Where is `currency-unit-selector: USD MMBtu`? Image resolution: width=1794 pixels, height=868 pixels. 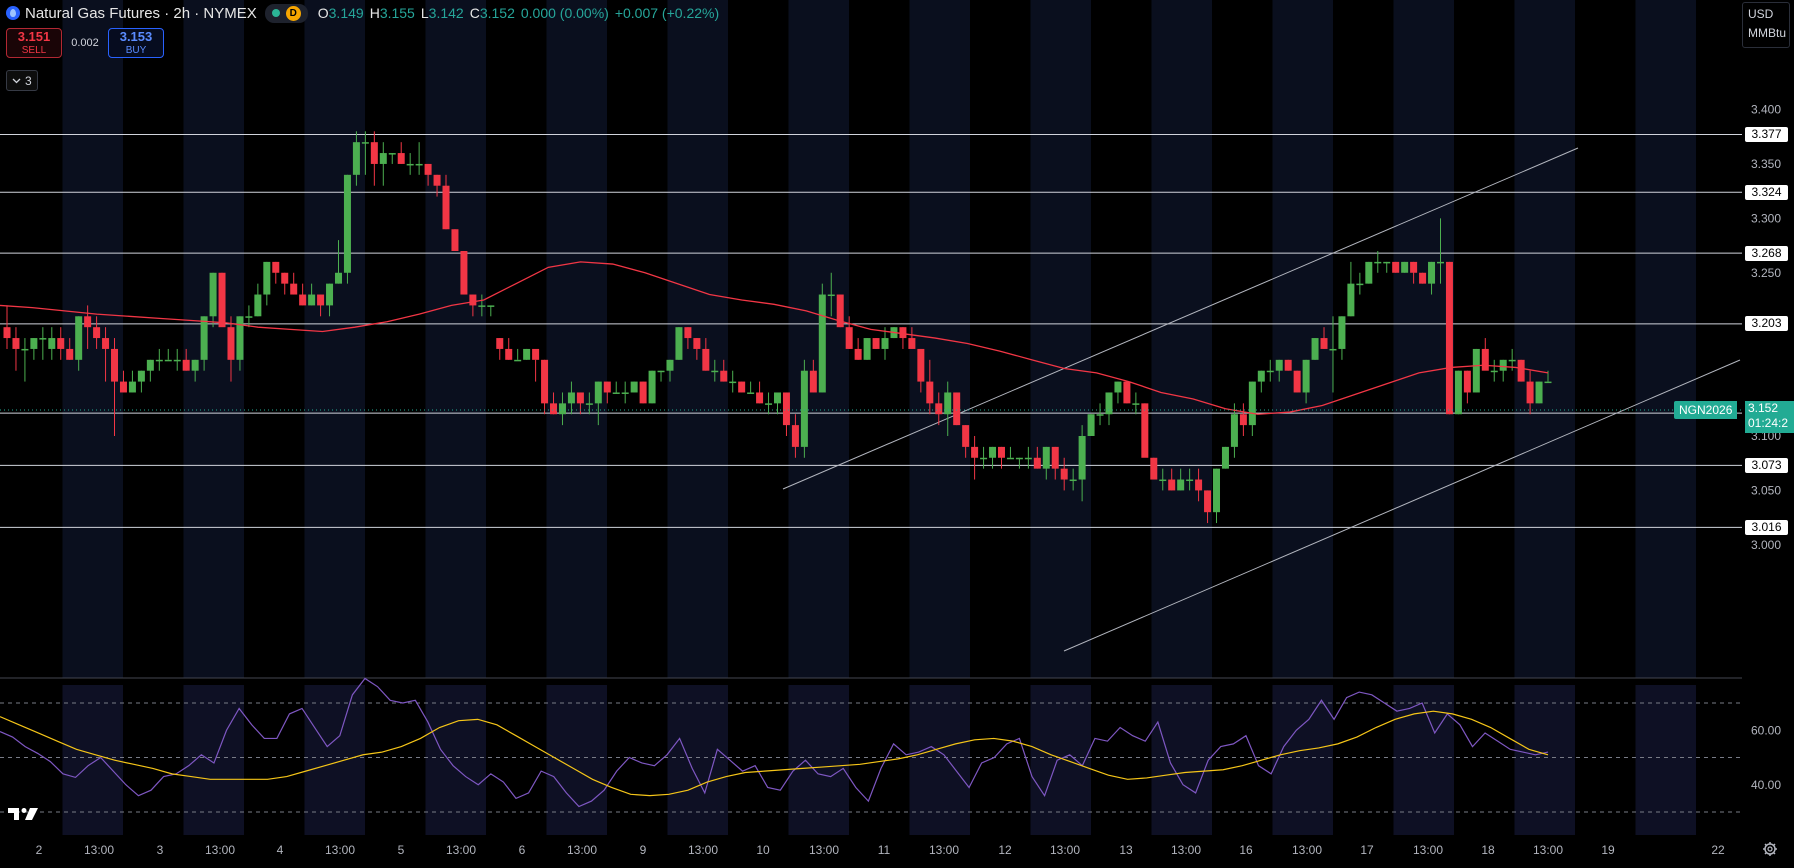 currency-unit-selector: USD MMBtu is located at coordinates (1766, 25).